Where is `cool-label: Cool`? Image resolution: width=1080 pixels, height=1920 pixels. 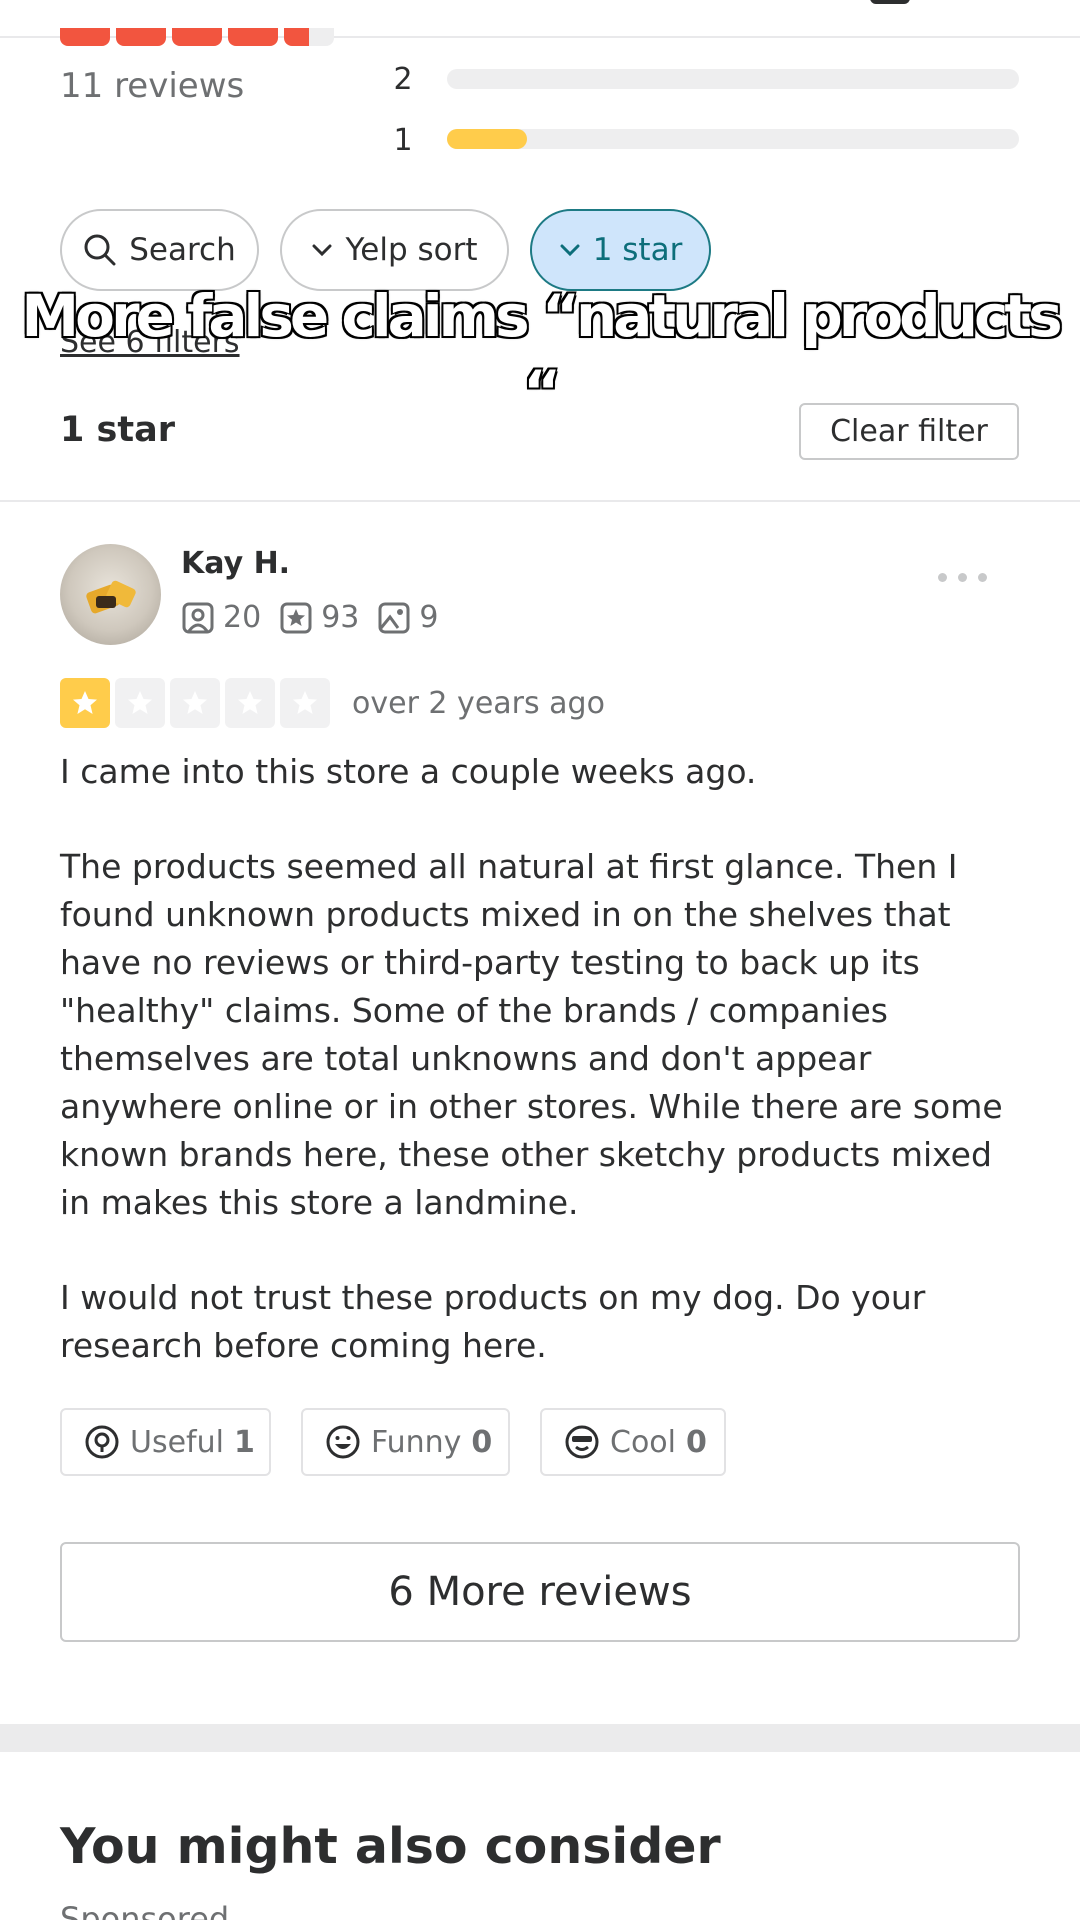 cool-label: Cool is located at coordinates (643, 1442).